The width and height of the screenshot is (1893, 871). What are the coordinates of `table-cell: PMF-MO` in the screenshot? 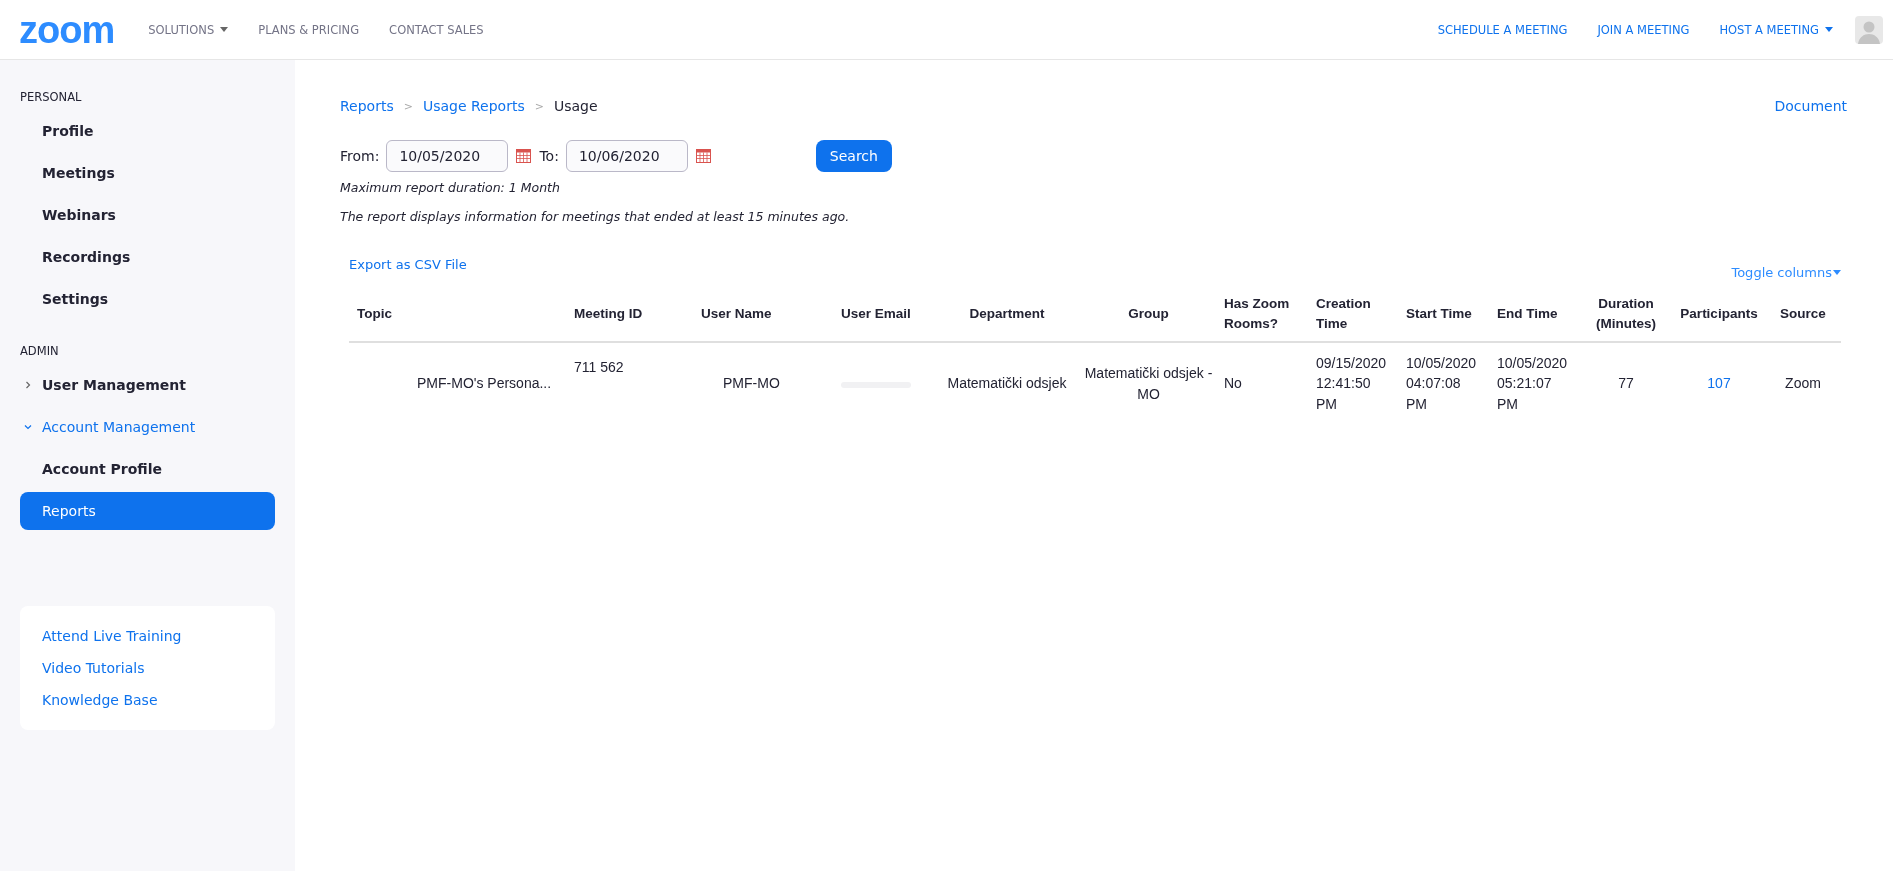 It's located at (751, 383).